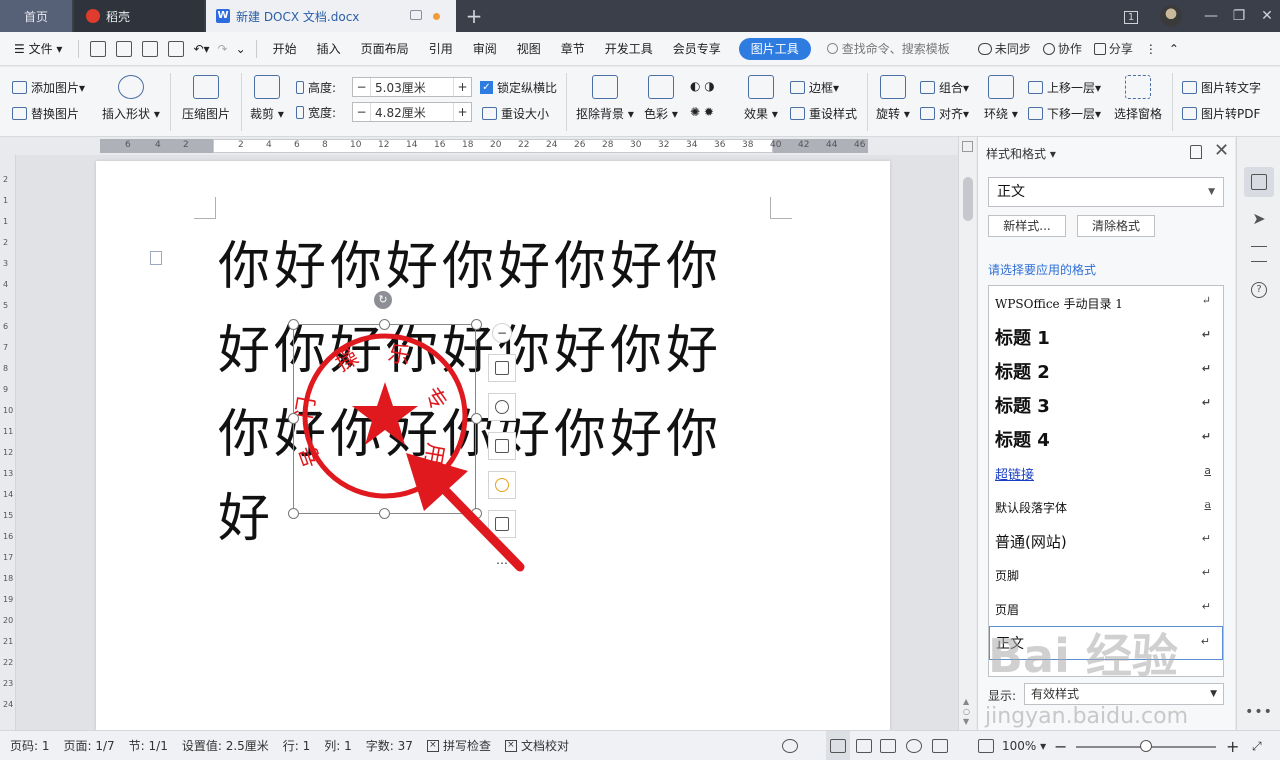  What do you see at coordinates (888, 48) in the screenshot?
I see `command-search: 查找命令、搜索模板` at bounding box center [888, 48].